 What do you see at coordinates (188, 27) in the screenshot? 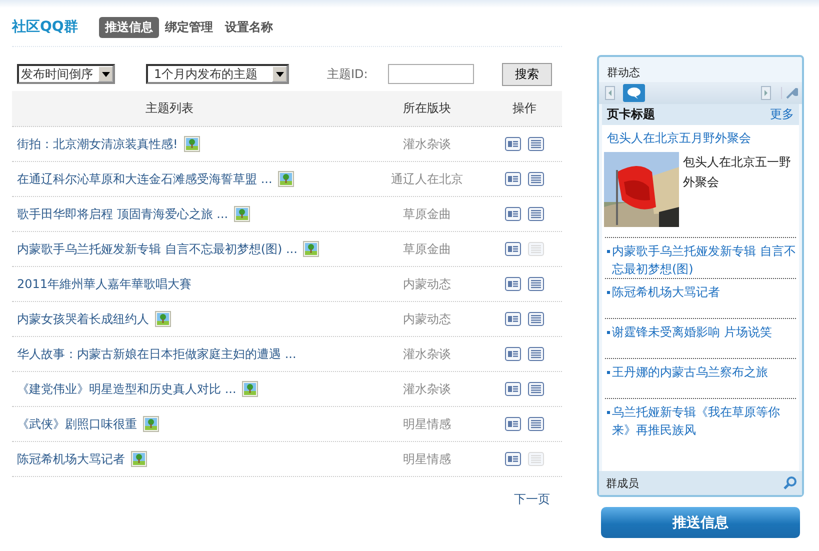
I see `nav-tab: 绑定管理` at bounding box center [188, 27].